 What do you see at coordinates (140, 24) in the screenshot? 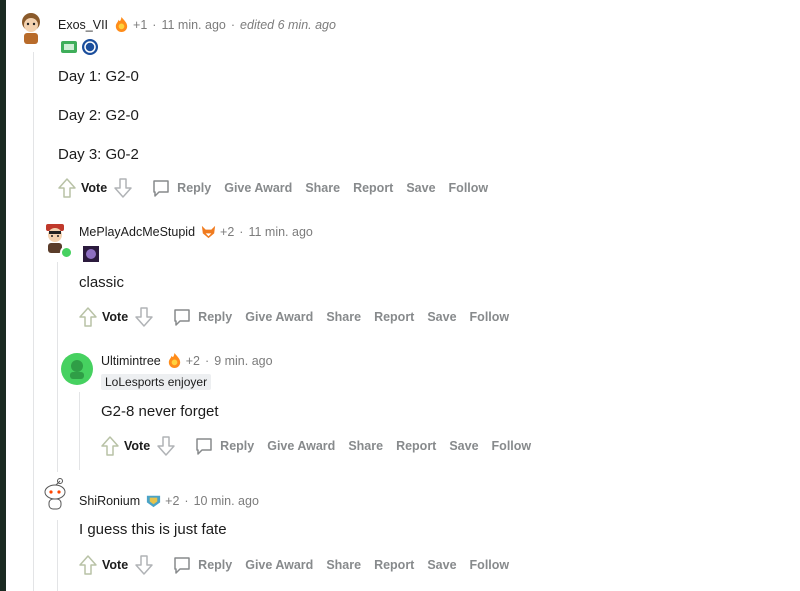
I see `karma: +1` at bounding box center [140, 24].